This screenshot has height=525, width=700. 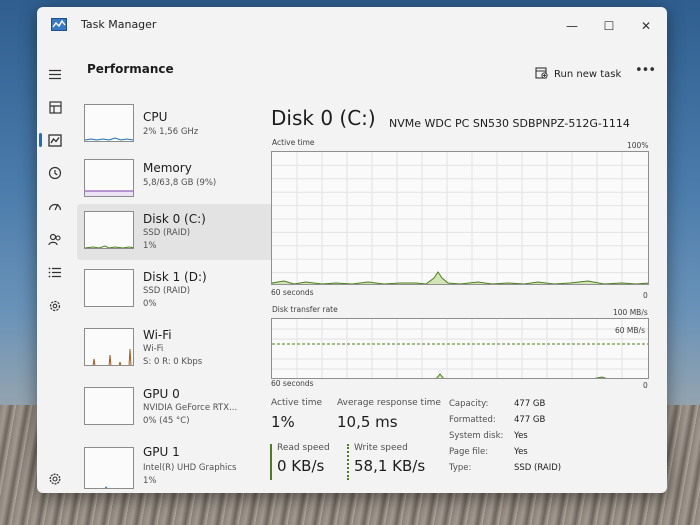 I want to click on active-time-graph, so click(x=460, y=218).